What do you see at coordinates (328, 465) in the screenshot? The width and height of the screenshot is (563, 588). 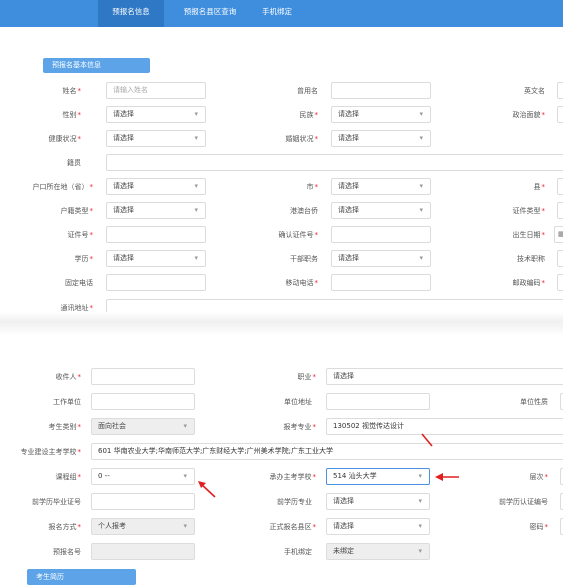 I see `annotation-arrows` at bounding box center [328, 465].